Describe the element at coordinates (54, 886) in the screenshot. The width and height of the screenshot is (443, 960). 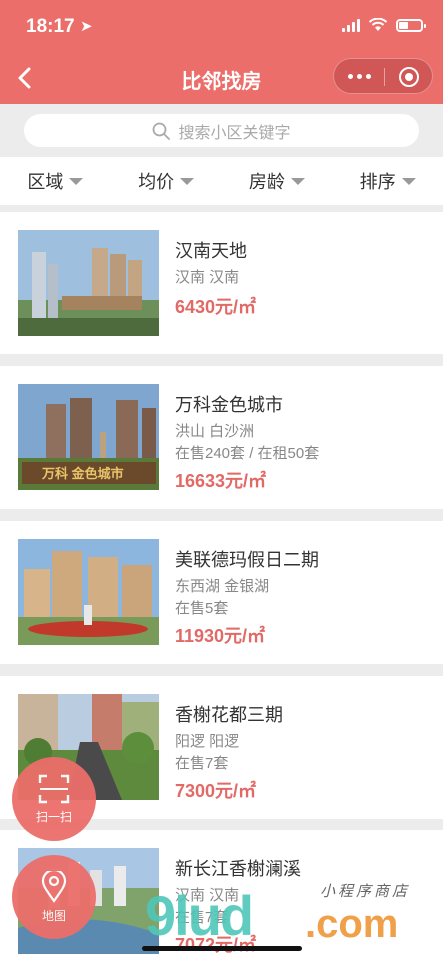
I see `map-pin-icon` at that location.